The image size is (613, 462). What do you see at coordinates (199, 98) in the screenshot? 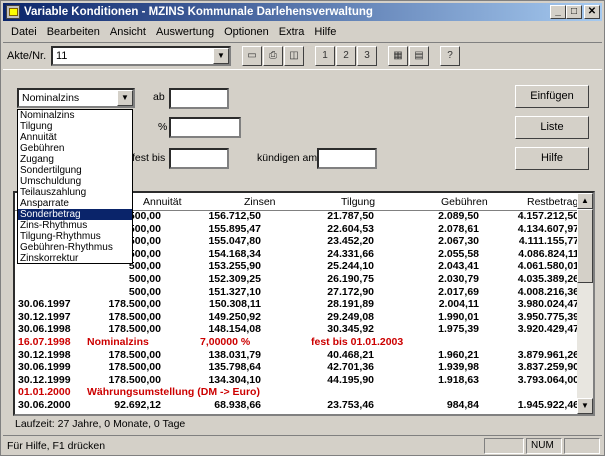
I see `ab-date-field` at bounding box center [199, 98].